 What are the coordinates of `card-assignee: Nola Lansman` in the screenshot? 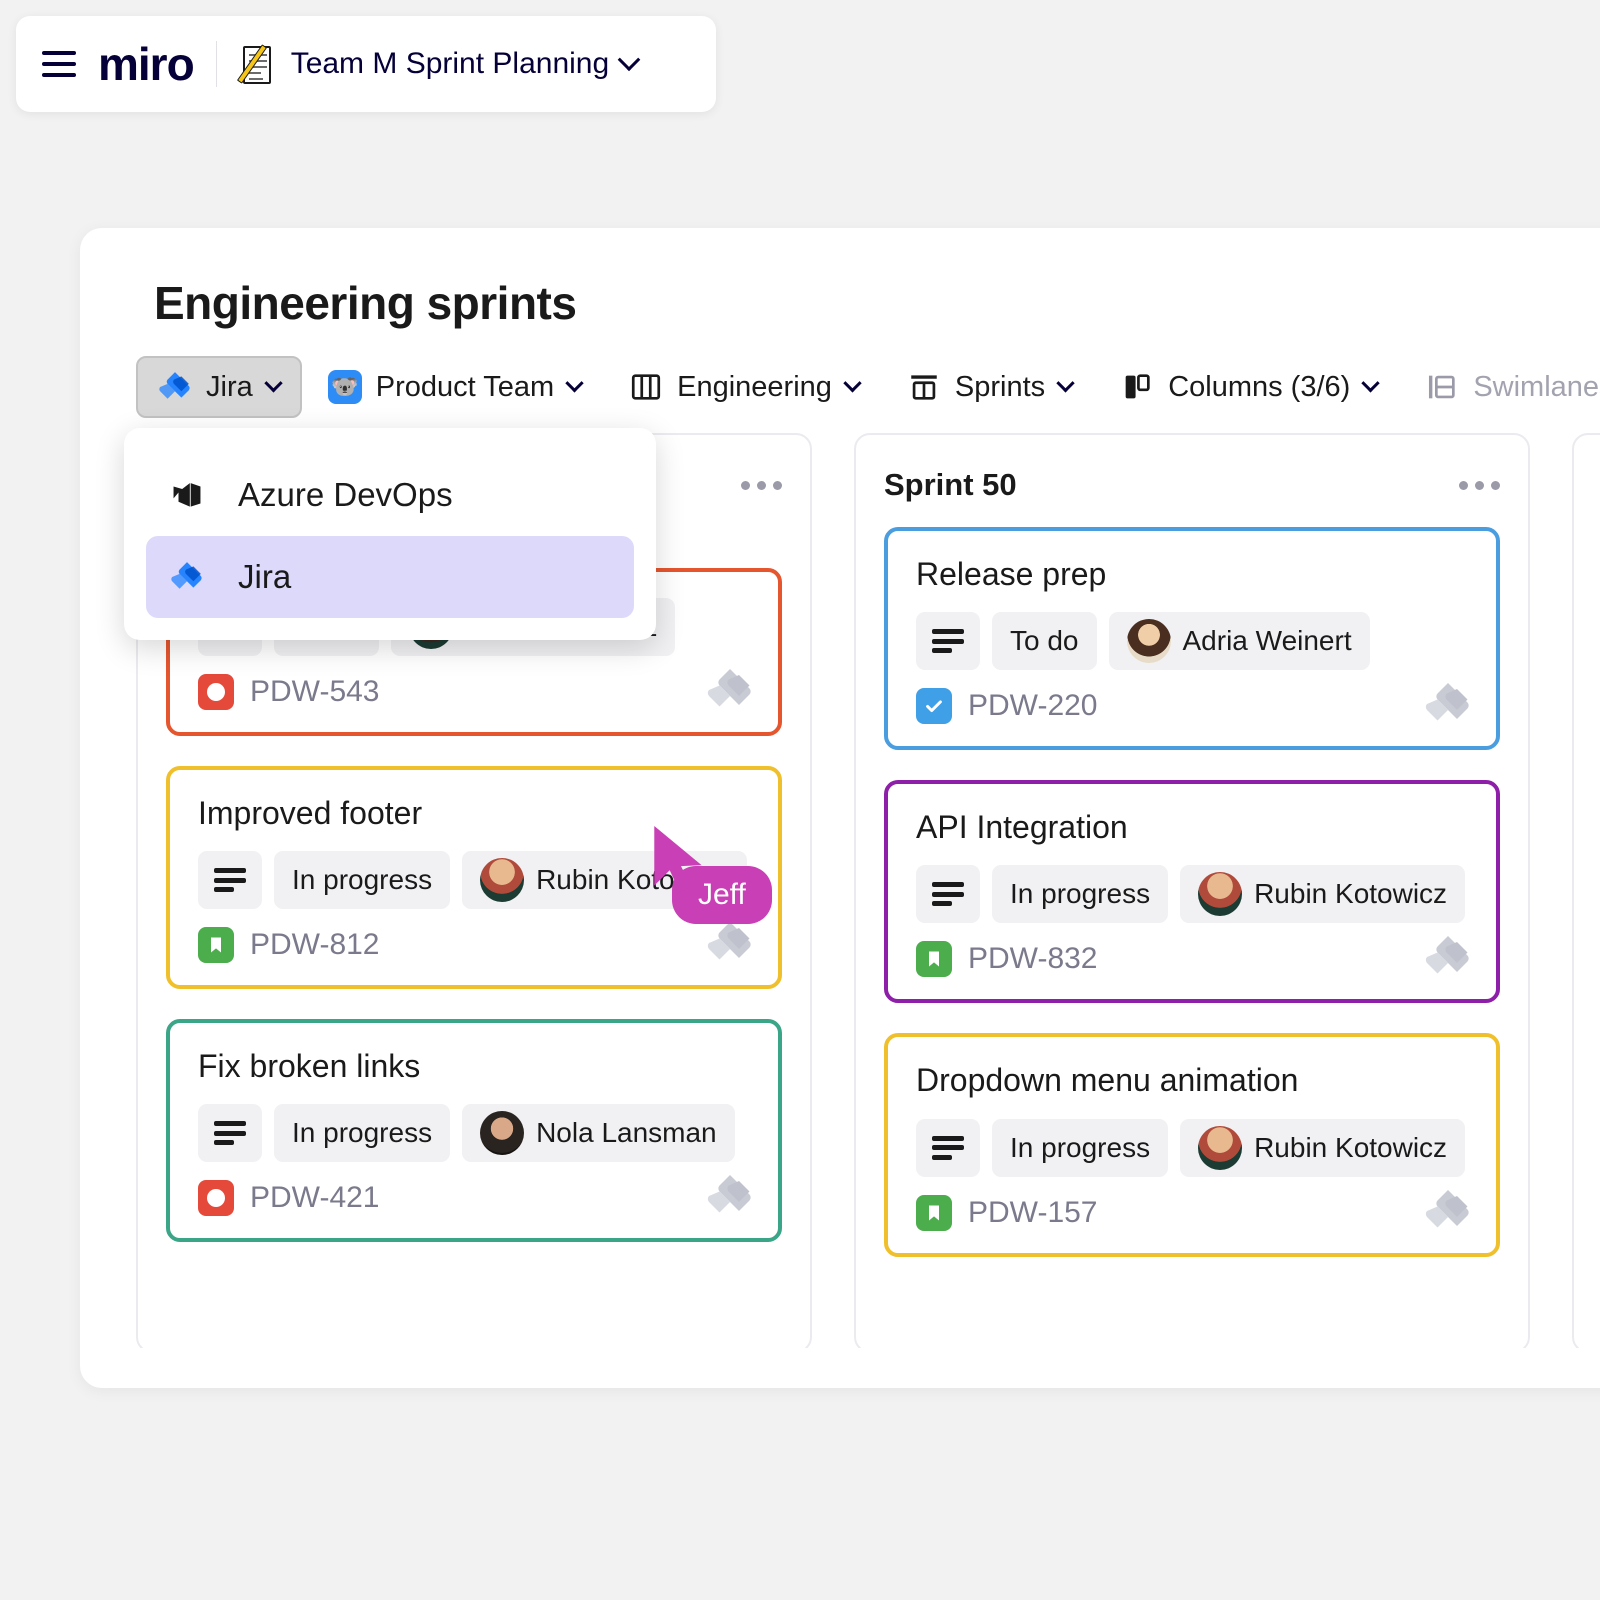 It's located at (598, 1133).